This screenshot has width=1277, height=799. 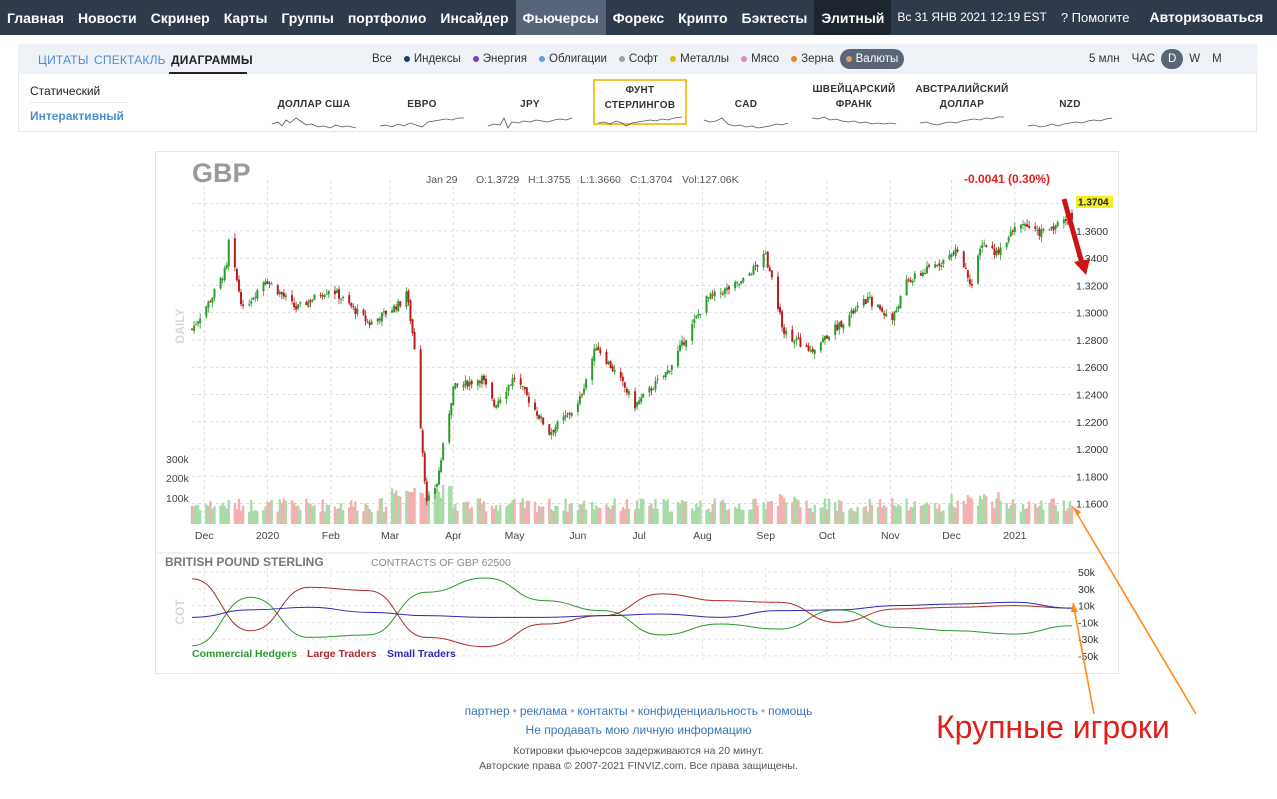 I want to click on footer-link-ads: реклама, so click(x=543, y=711).